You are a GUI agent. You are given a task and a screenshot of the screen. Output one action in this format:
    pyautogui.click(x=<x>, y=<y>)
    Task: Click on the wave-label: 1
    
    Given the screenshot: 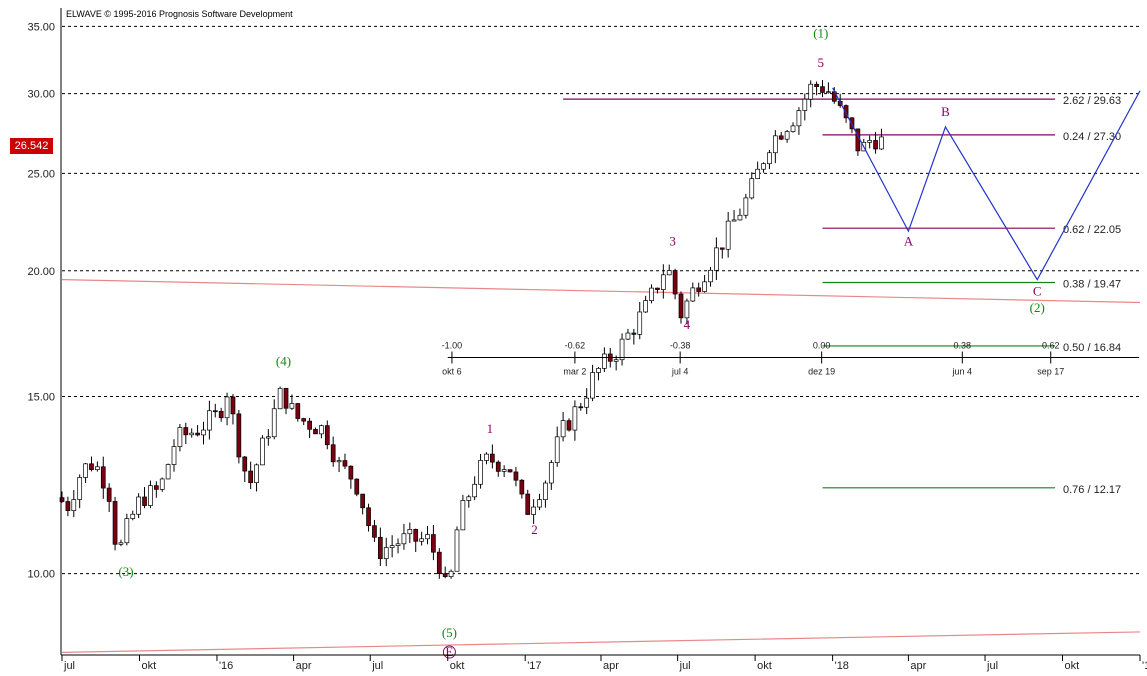 What is the action you would take?
    pyautogui.click(x=490, y=428)
    